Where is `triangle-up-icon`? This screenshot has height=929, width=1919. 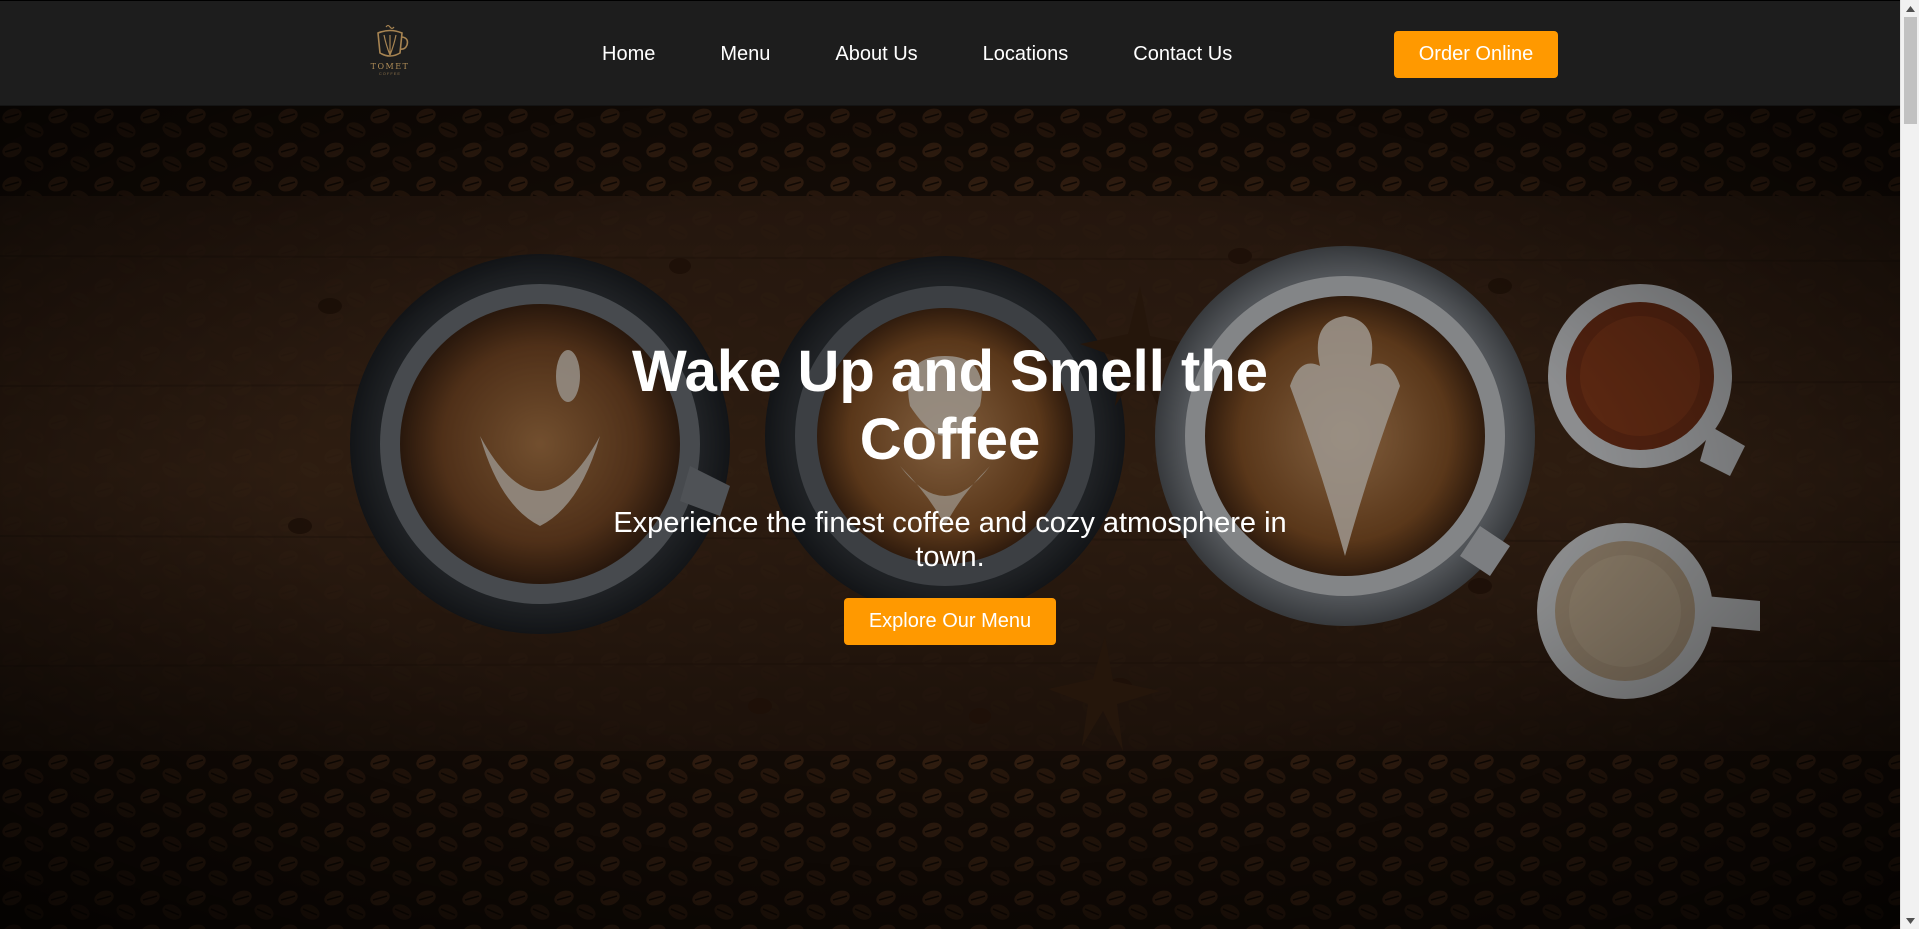 triangle-up-icon is located at coordinates (1910, 8).